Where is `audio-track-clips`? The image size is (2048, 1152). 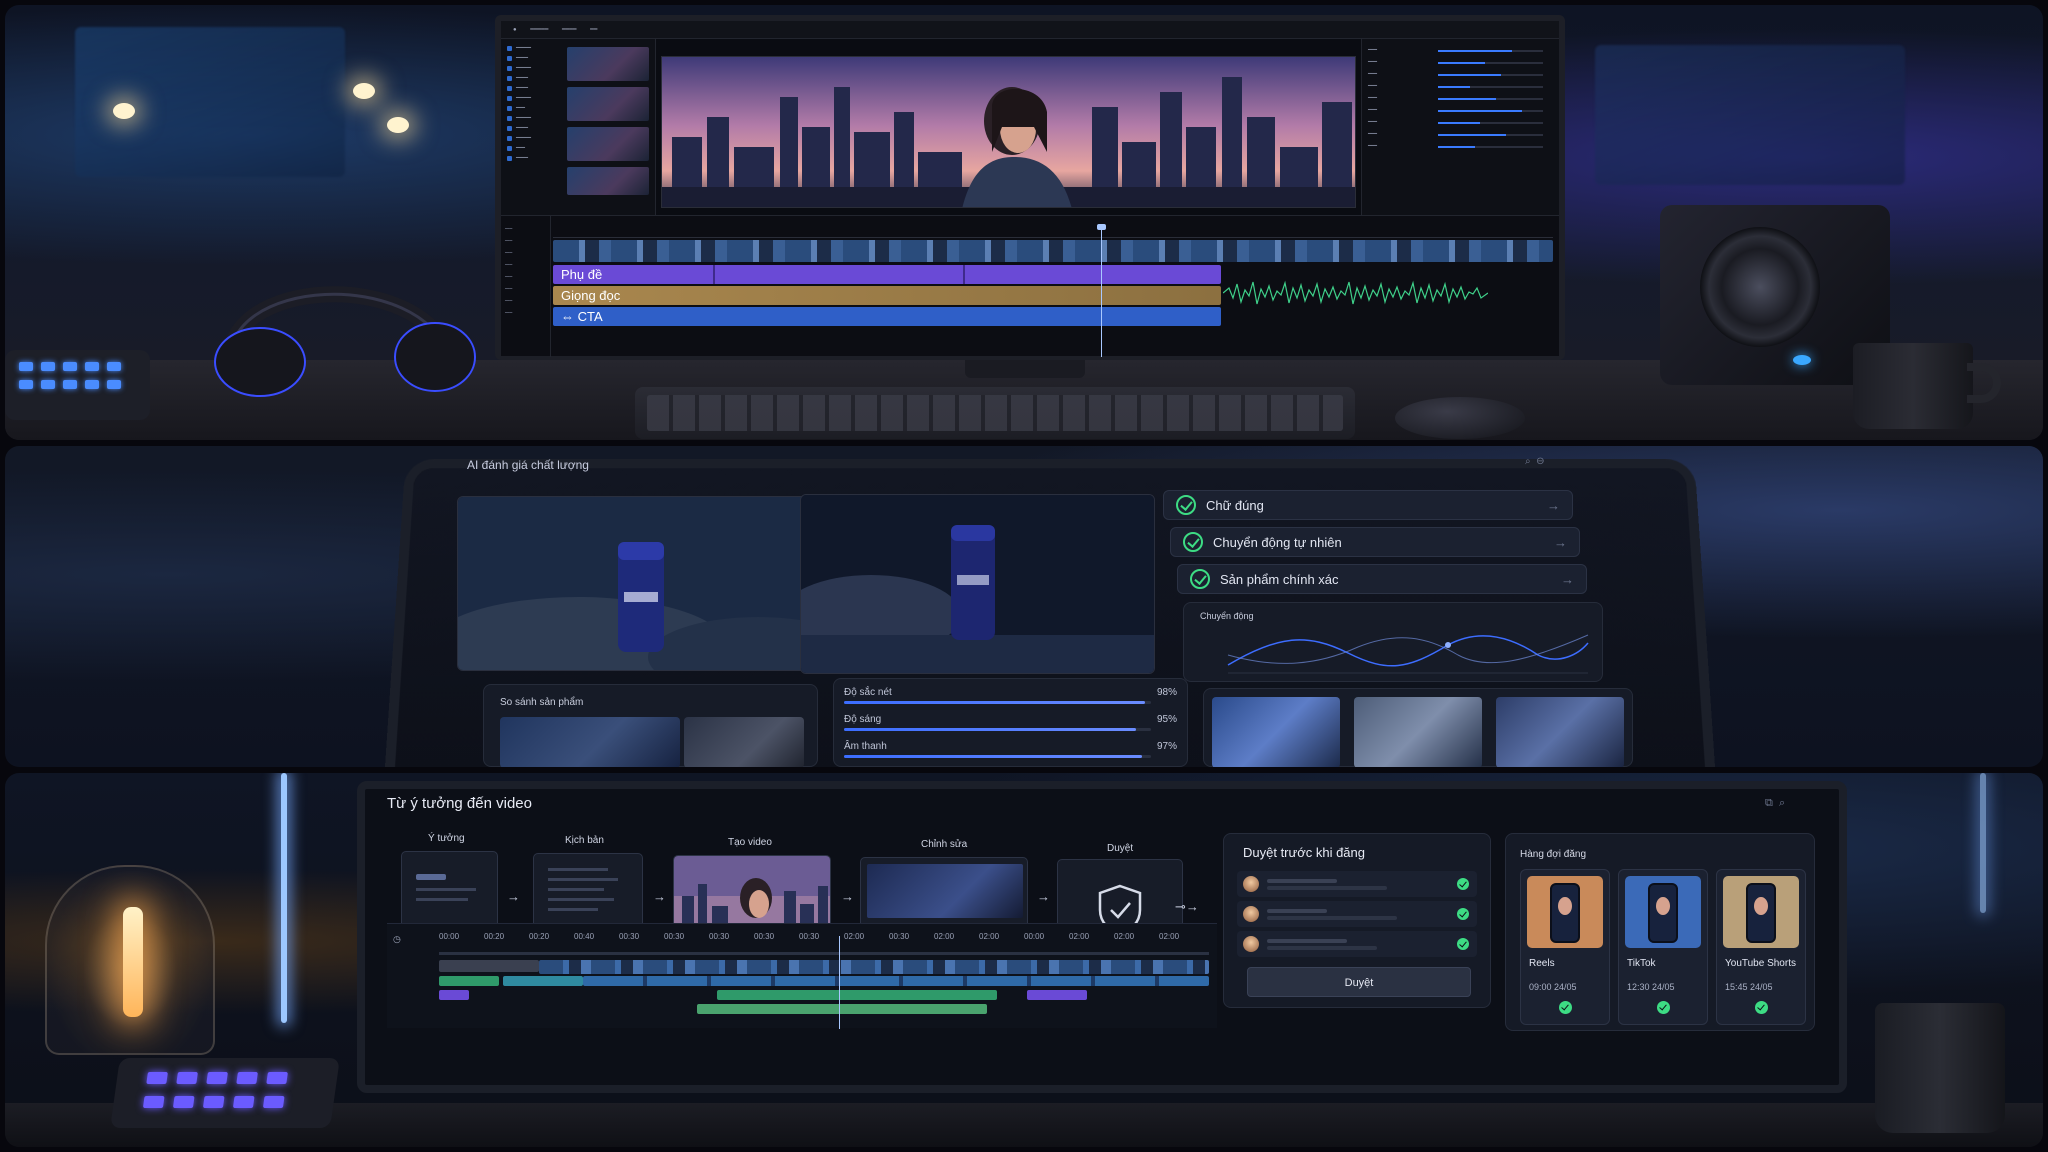
audio-track-clips is located at coordinates (896, 981).